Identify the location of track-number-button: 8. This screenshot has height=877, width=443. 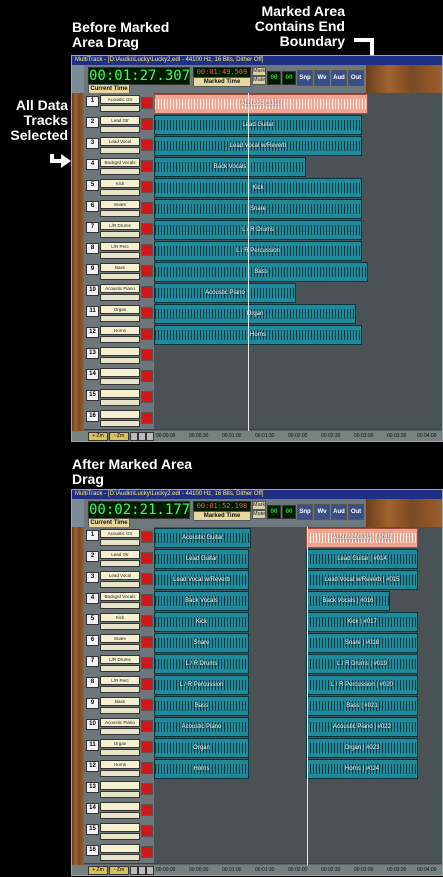
(92, 682).